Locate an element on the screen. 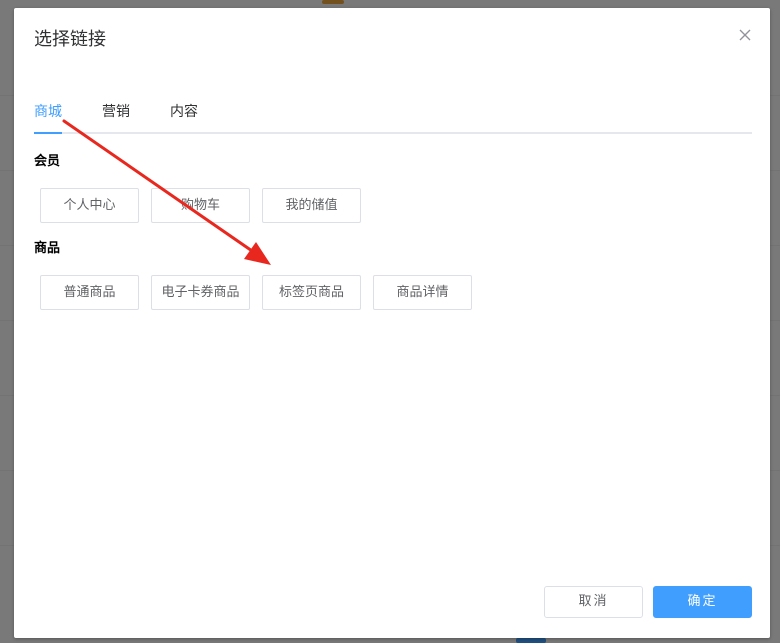  tab-marketing: 营销 is located at coordinates (116, 112).